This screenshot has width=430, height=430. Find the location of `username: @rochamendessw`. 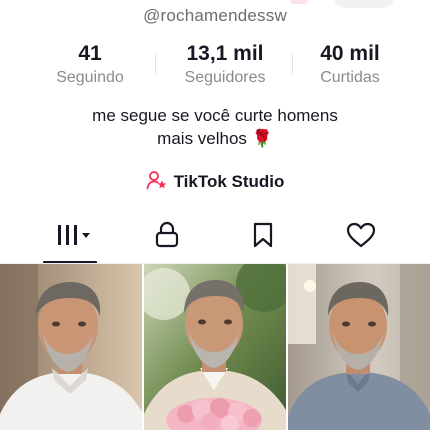

username: @rochamendessw is located at coordinates (215, 15).